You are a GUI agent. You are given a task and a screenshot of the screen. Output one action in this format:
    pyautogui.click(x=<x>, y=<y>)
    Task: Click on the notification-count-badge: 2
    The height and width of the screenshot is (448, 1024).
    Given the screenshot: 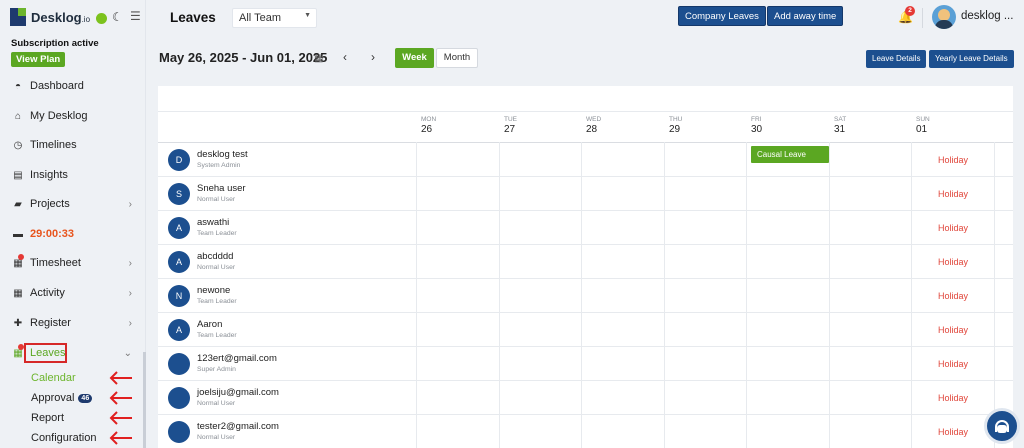 What is the action you would take?
    pyautogui.click(x=910, y=11)
    